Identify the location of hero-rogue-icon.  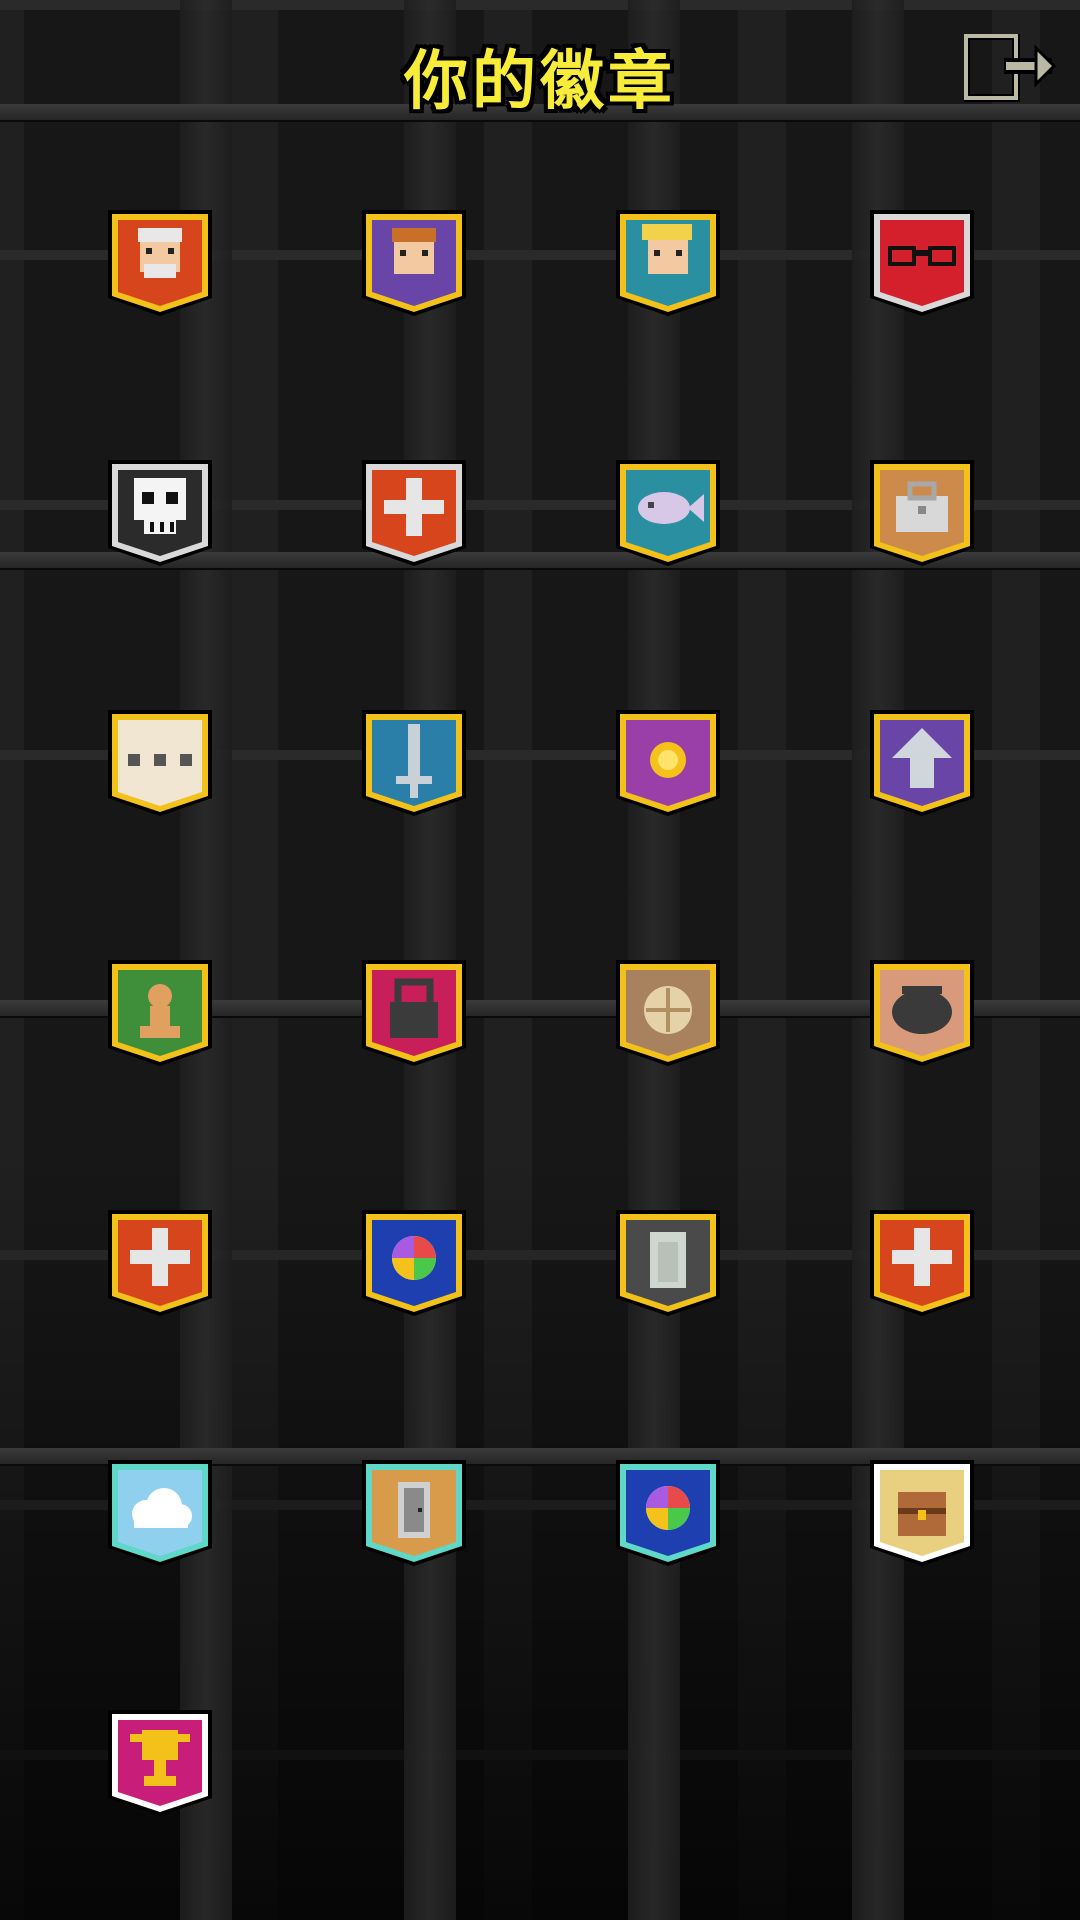
(668, 263).